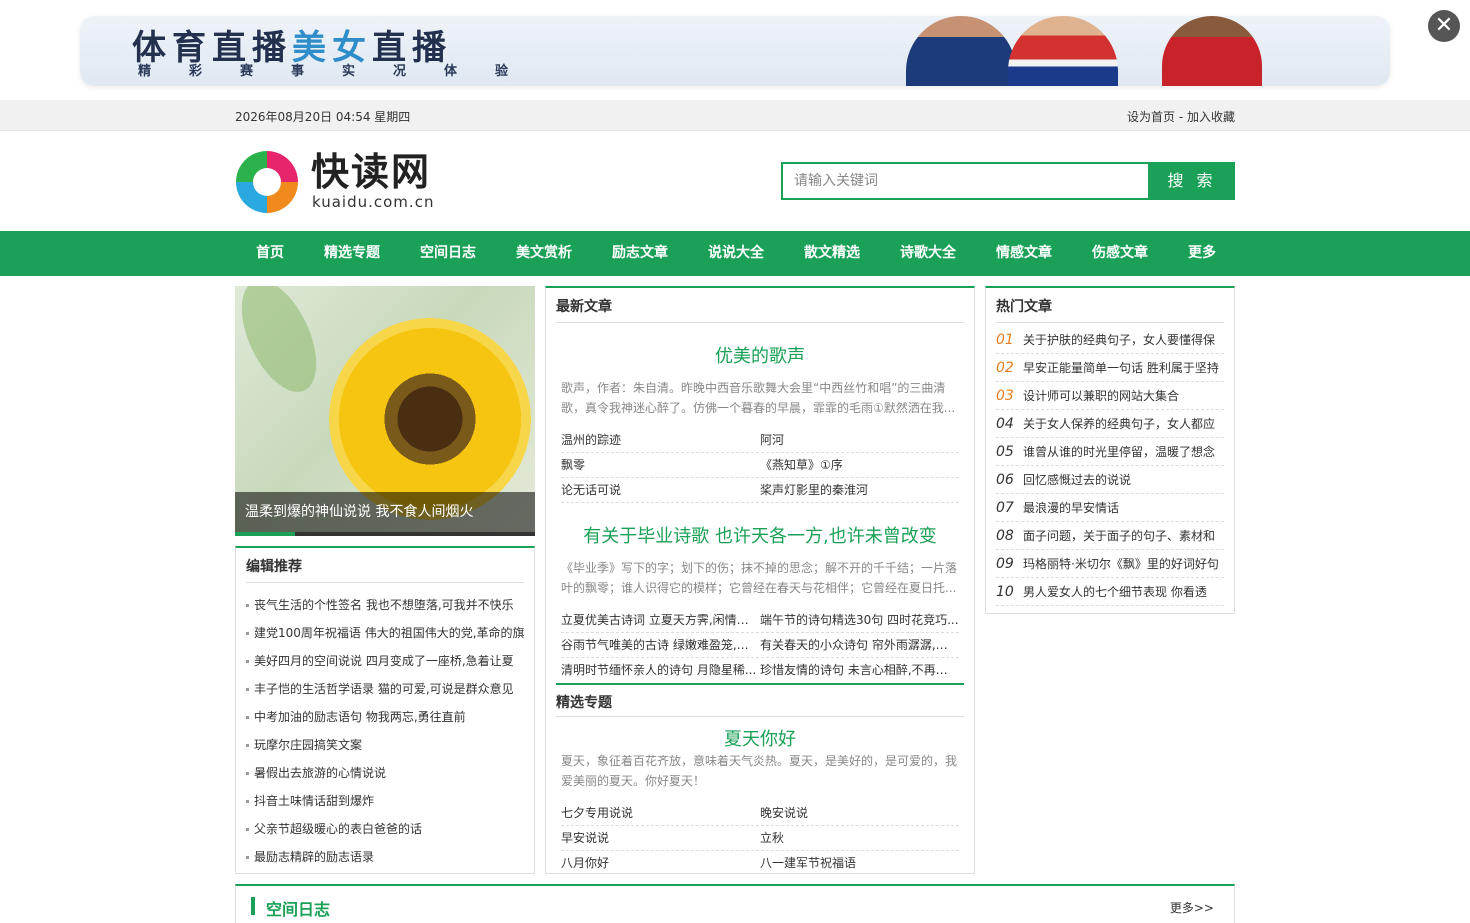 The height and width of the screenshot is (923, 1470). I want to click on rank-number: 08, so click(1005, 536).